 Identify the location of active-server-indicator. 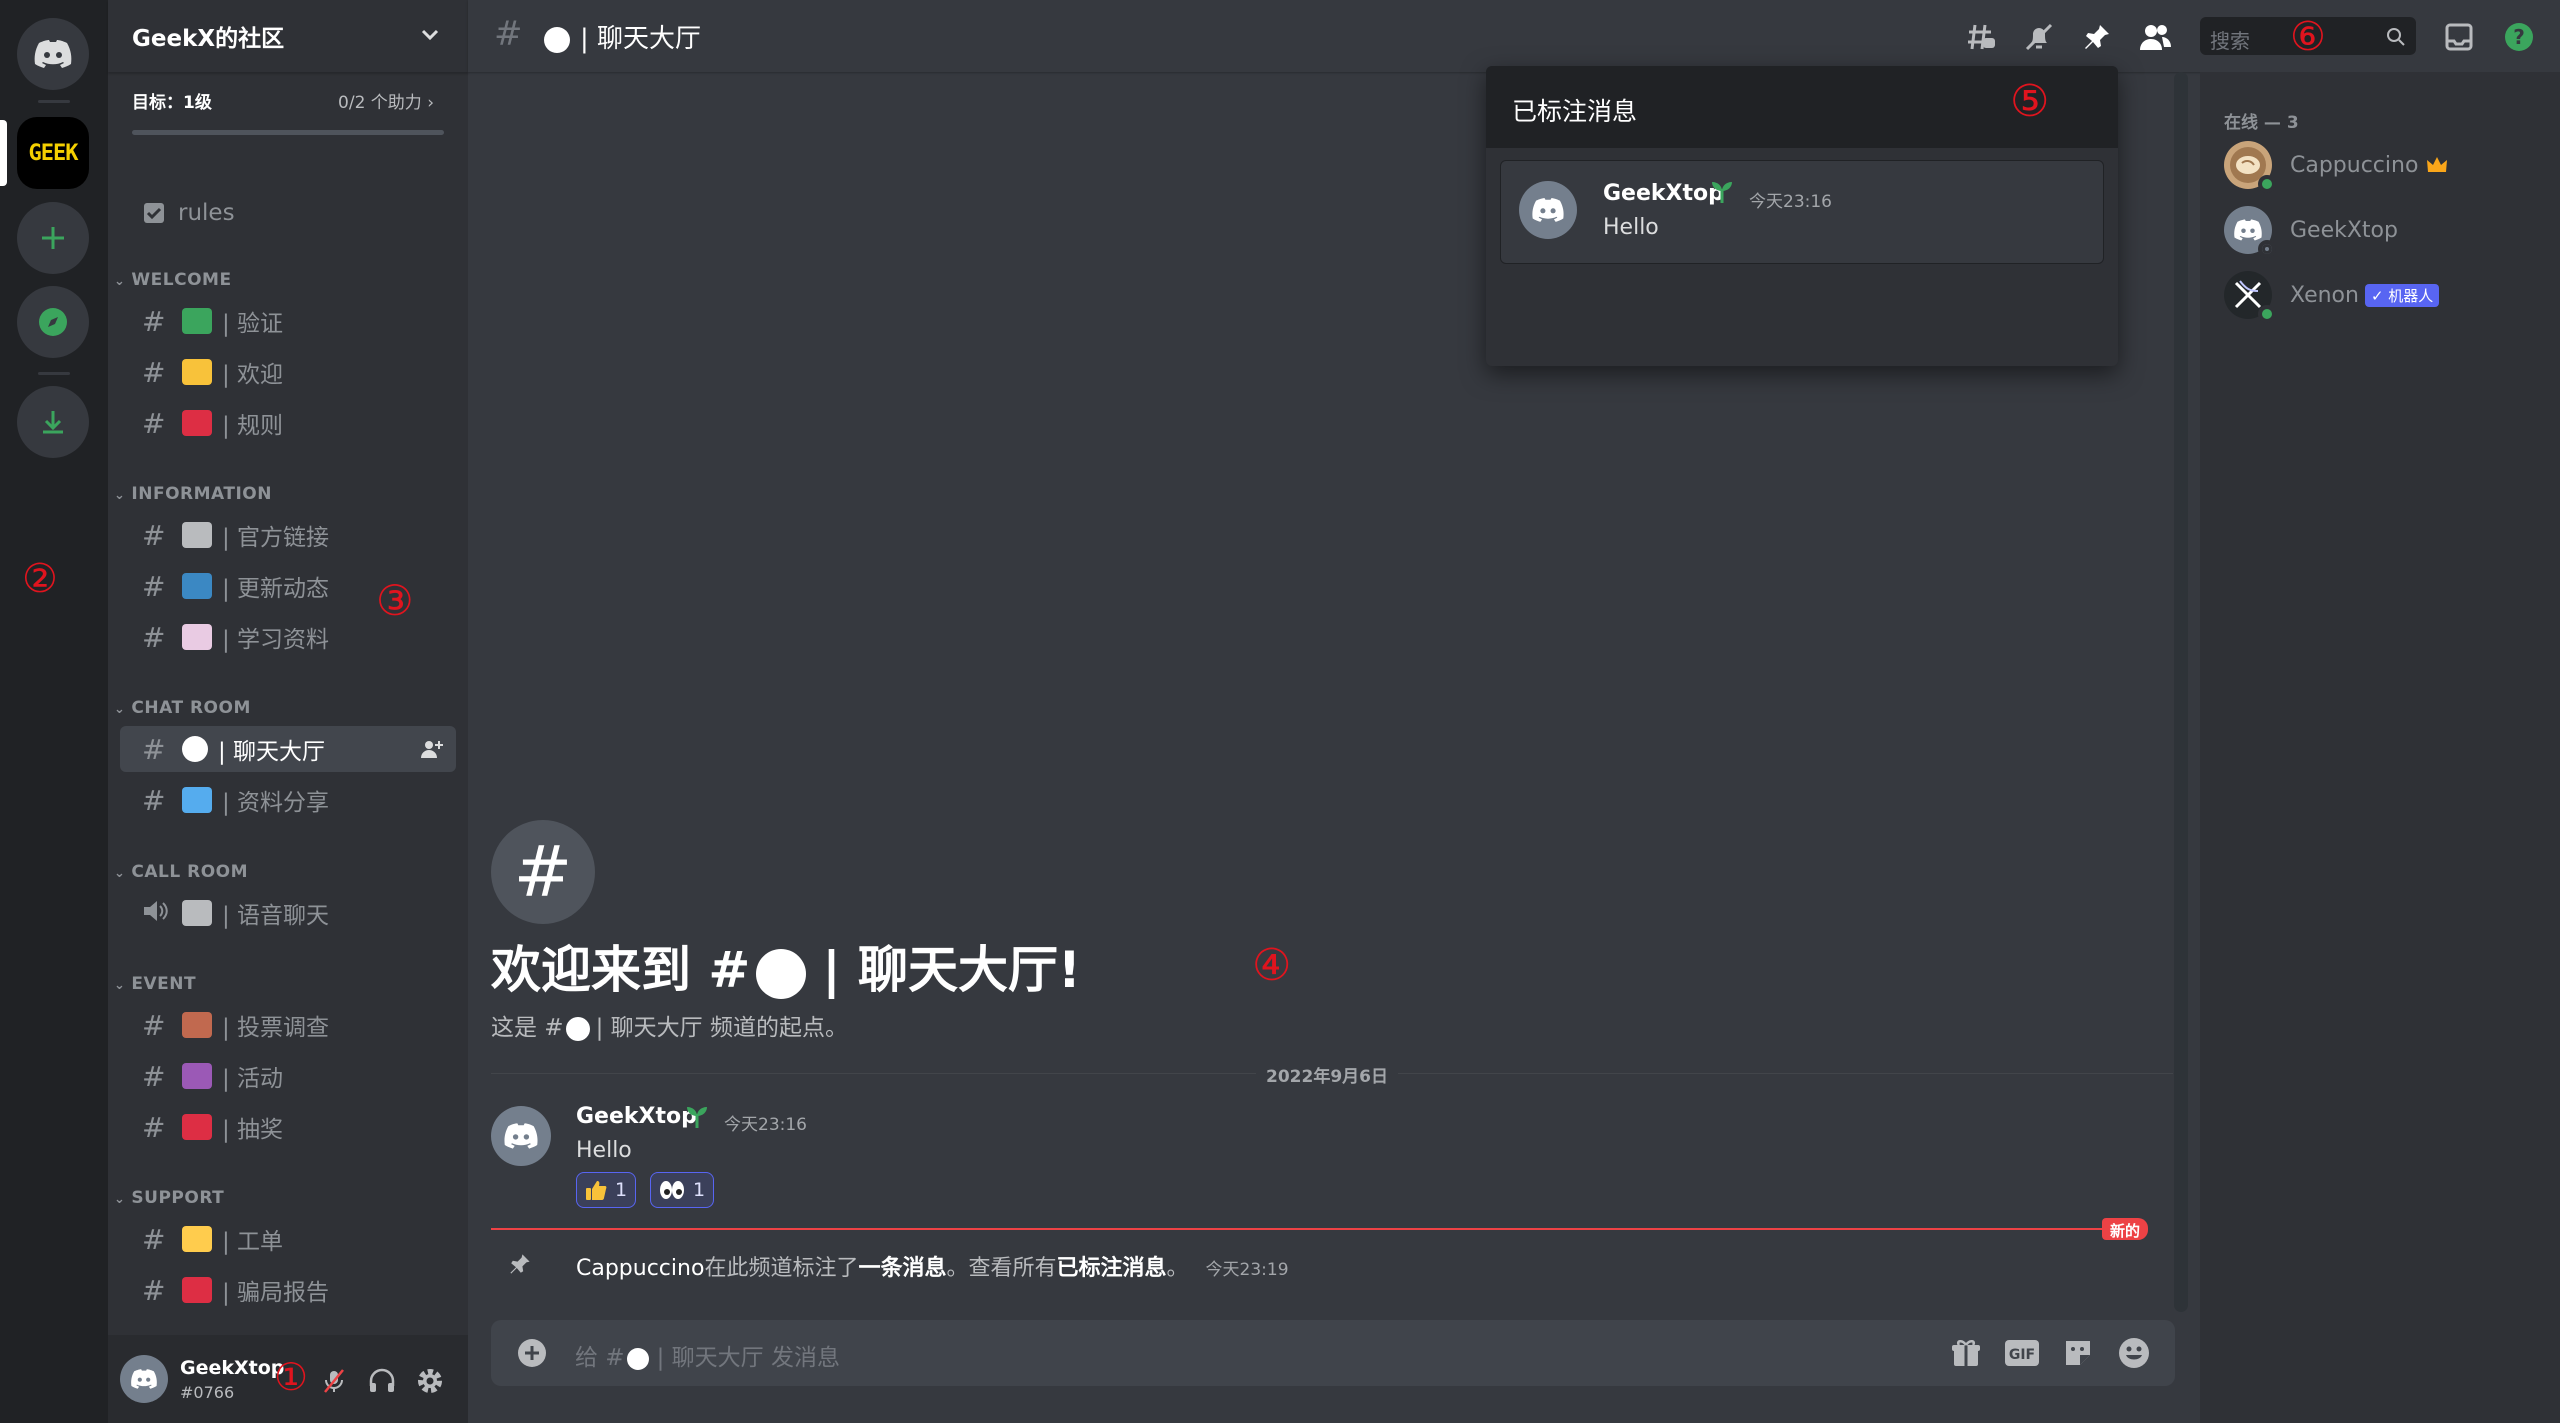
(3, 153).